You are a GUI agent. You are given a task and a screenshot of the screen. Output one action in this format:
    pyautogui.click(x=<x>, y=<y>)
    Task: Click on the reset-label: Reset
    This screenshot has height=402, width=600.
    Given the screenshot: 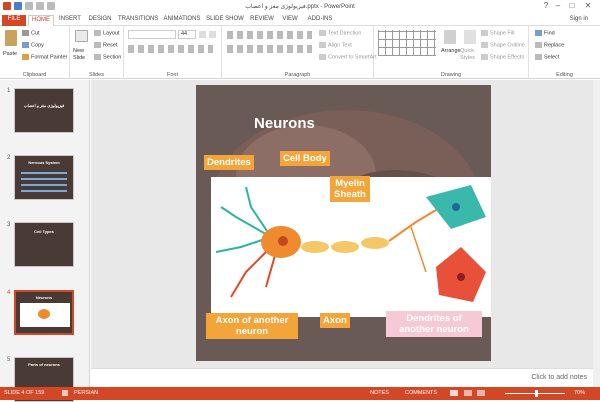 What is the action you would take?
    pyautogui.click(x=110, y=45)
    